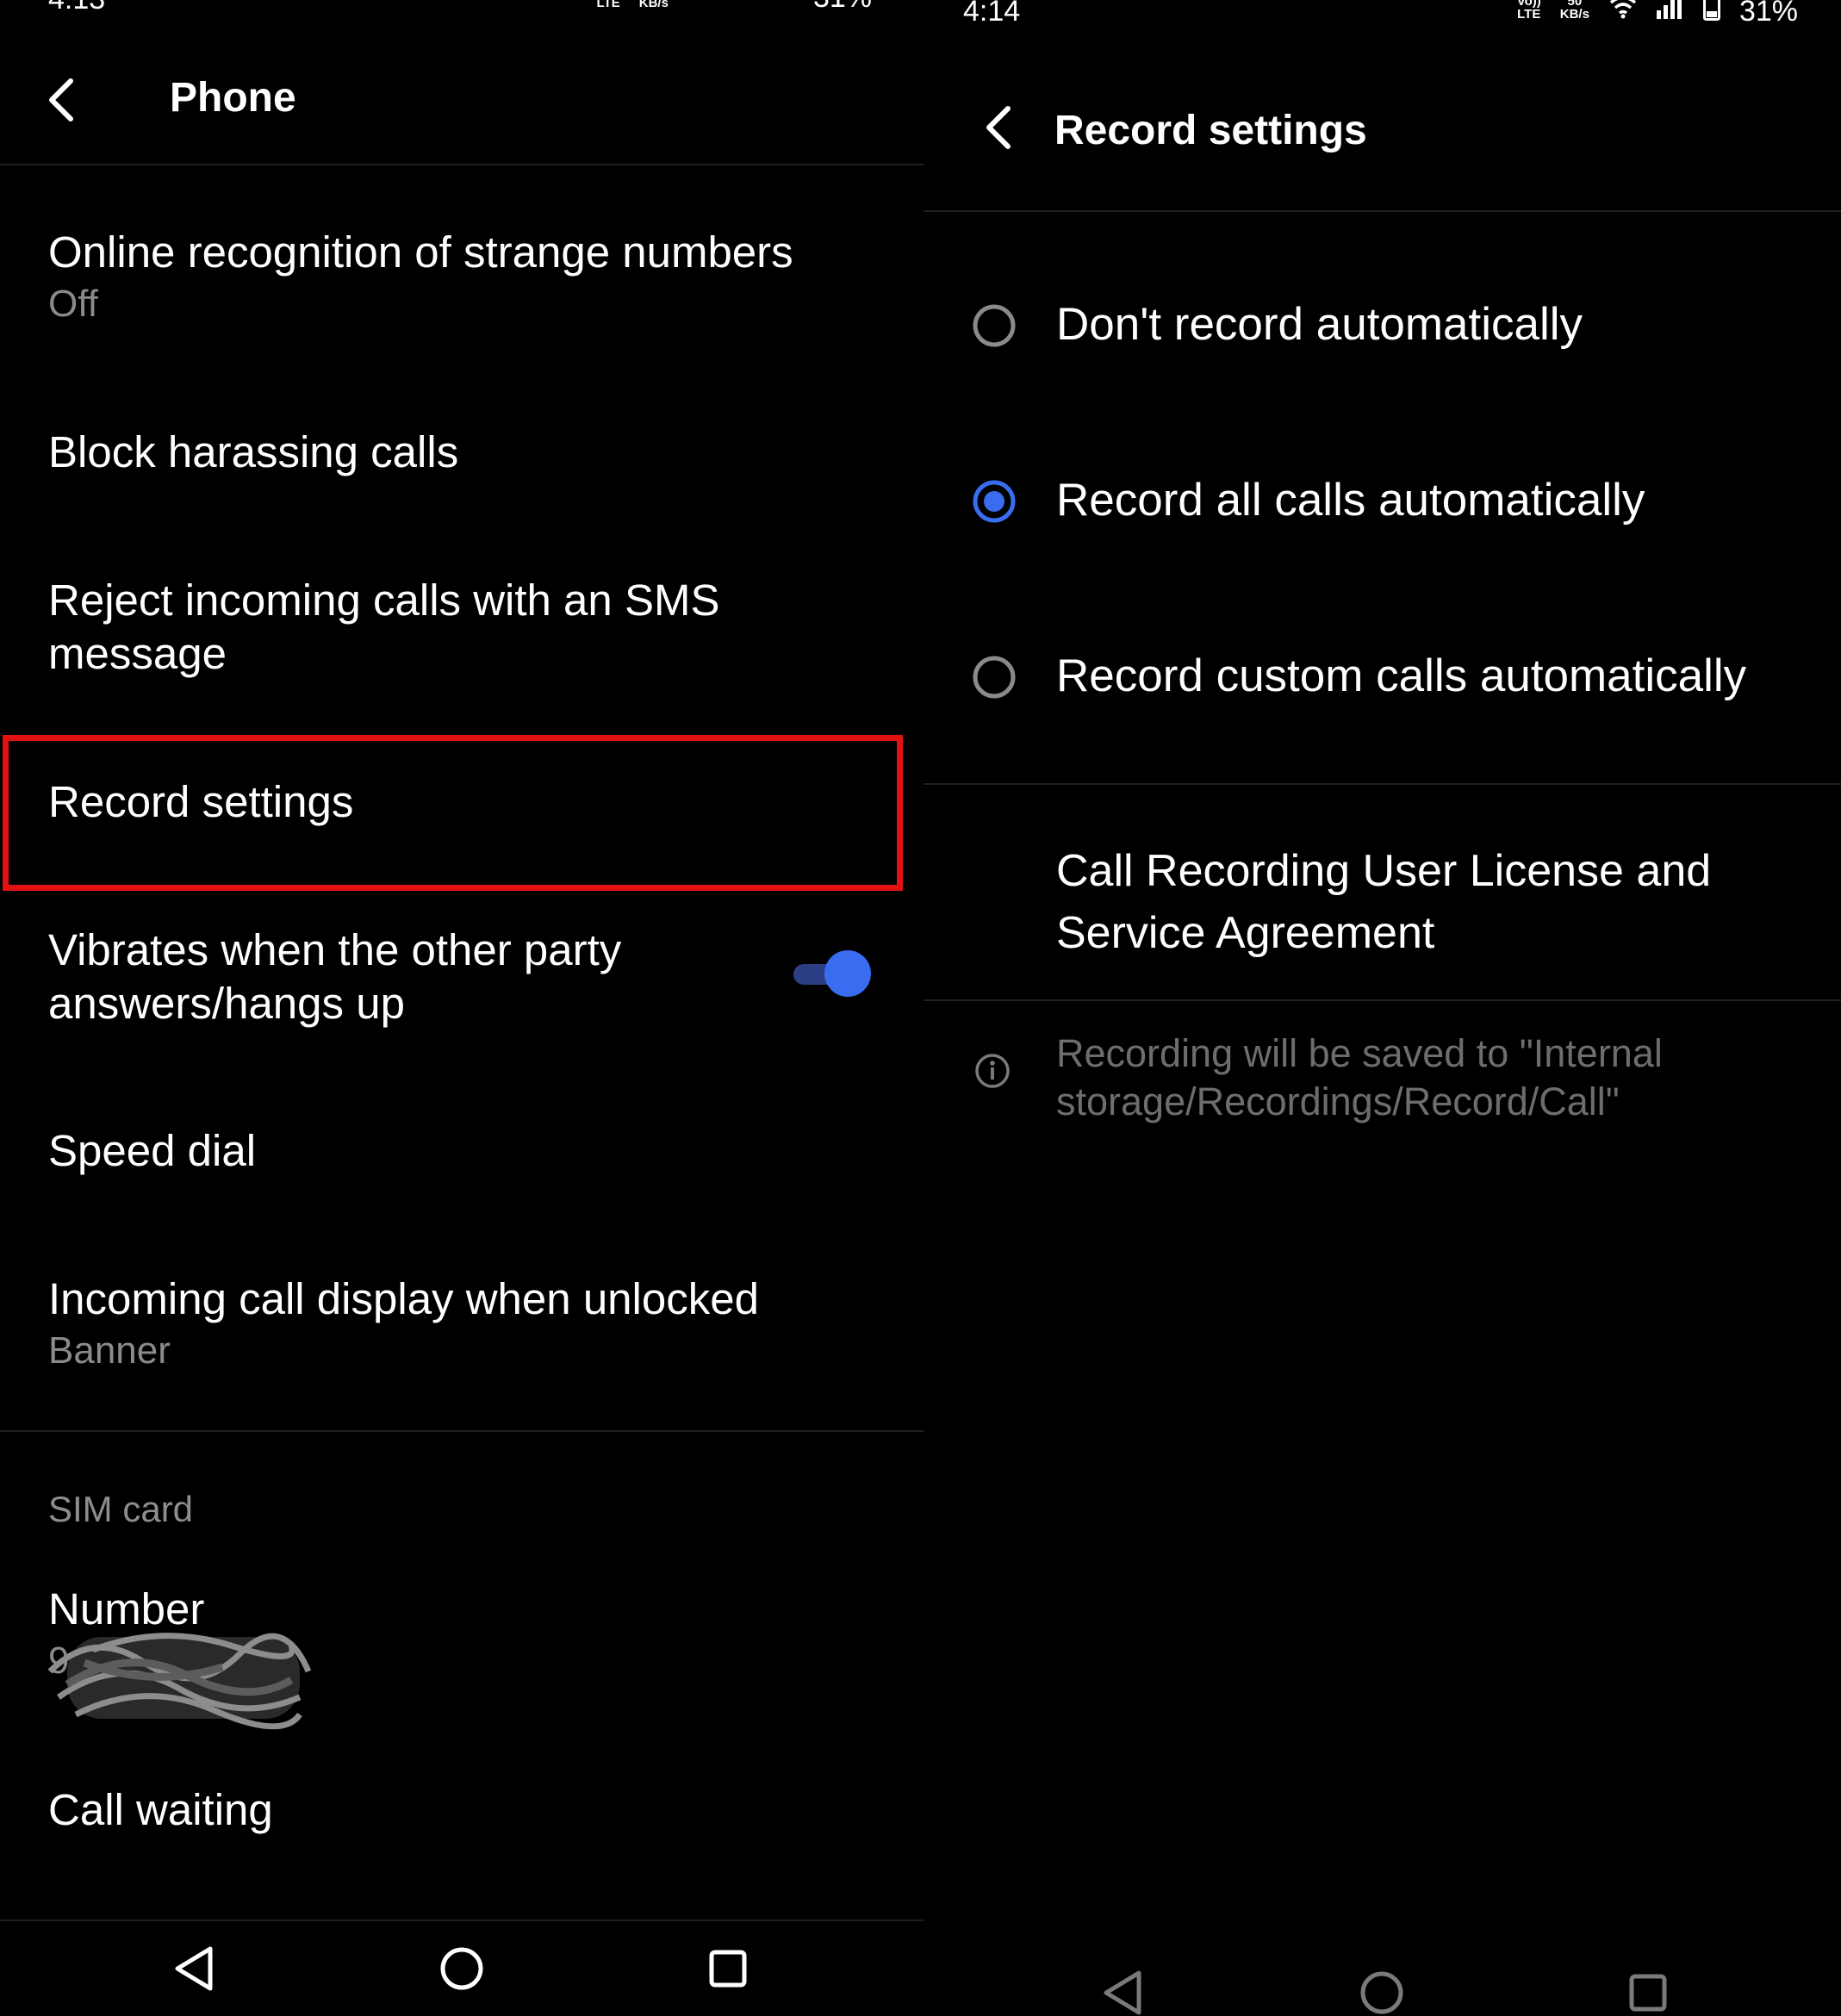  Describe the element at coordinates (254, 451) in the screenshot. I see `list-item-title: Block harassing calls` at that location.